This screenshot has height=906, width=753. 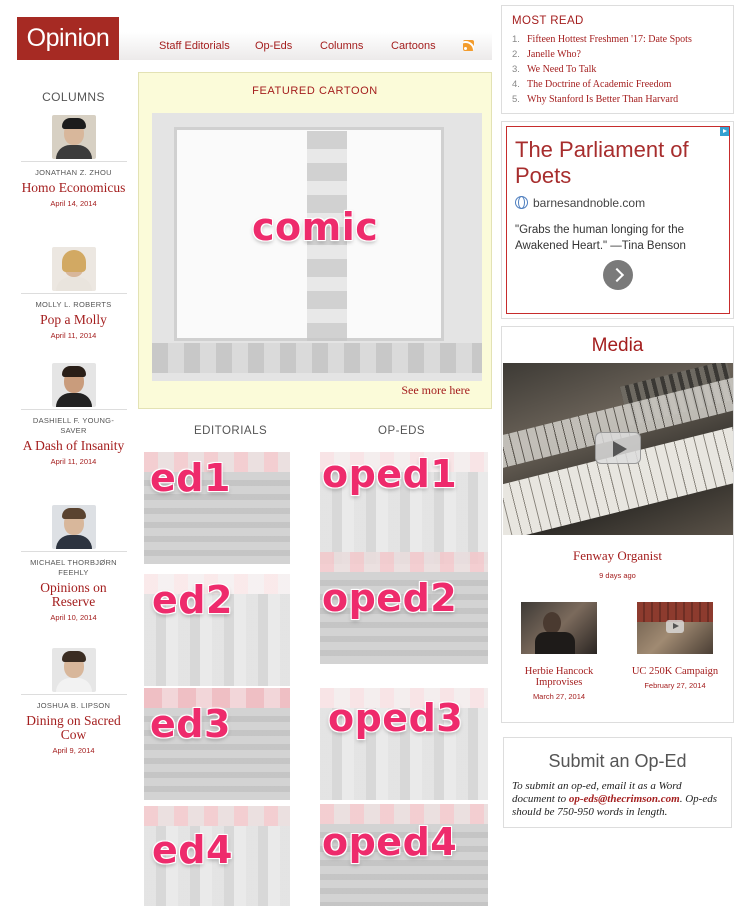 What do you see at coordinates (73, 705) in the screenshot?
I see `column-author: JOSHUA B. LIPSON` at bounding box center [73, 705].